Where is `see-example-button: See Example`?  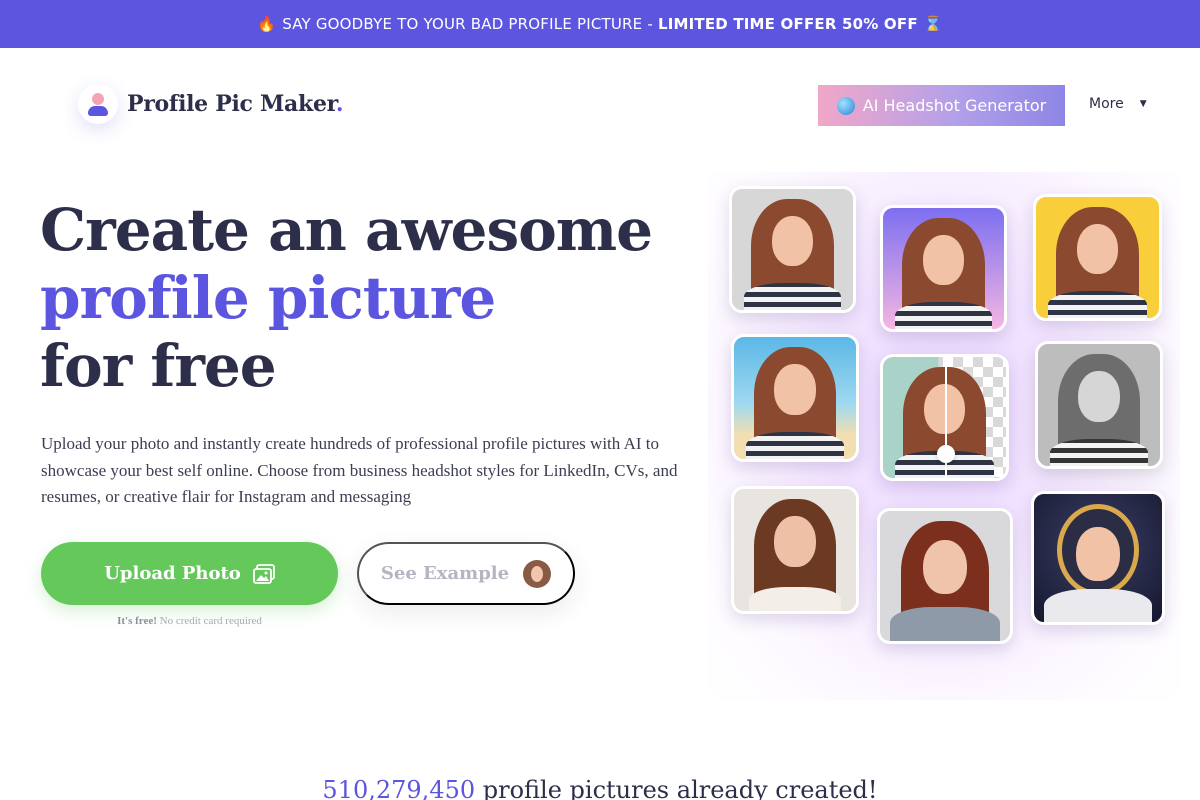
see-example-button: See Example is located at coordinates (466, 573).